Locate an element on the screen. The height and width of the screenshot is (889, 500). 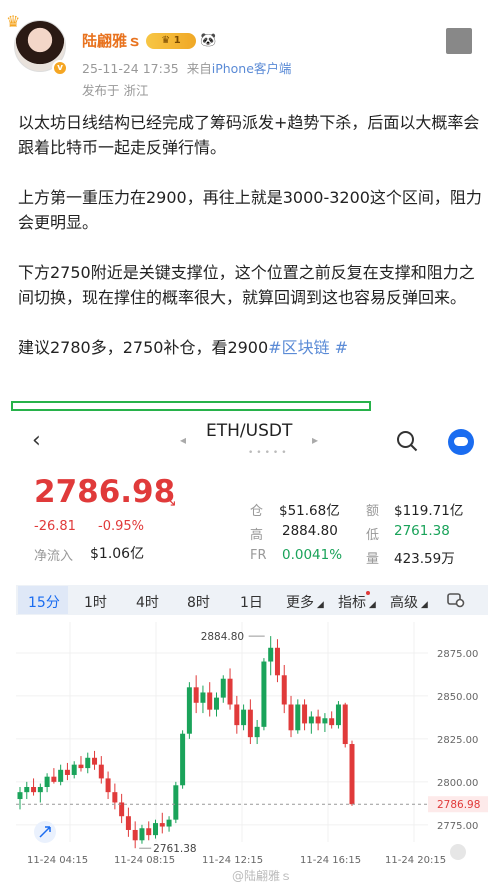
timeframe-more: 更多 ◢ is located at coordinates (305, 602).